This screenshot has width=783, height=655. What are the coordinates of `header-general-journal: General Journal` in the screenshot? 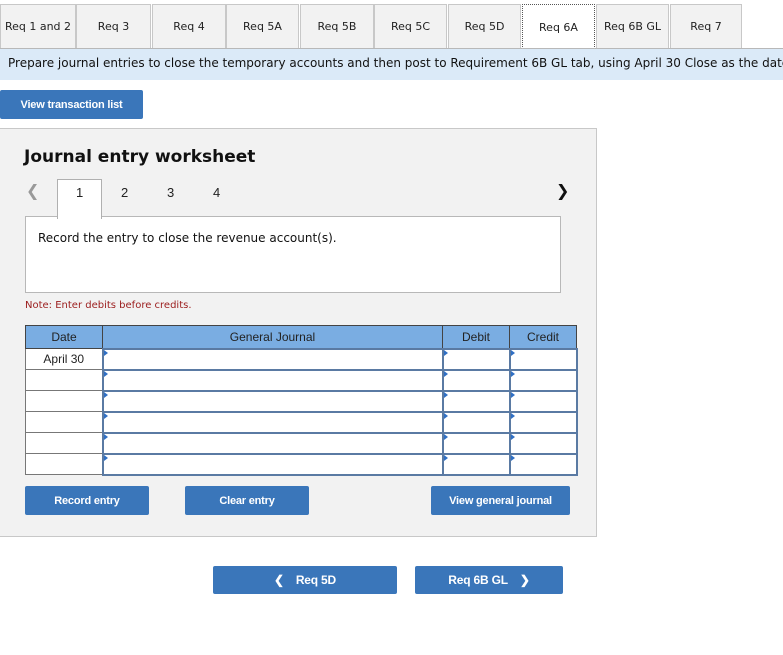 It's located at (272, 337).